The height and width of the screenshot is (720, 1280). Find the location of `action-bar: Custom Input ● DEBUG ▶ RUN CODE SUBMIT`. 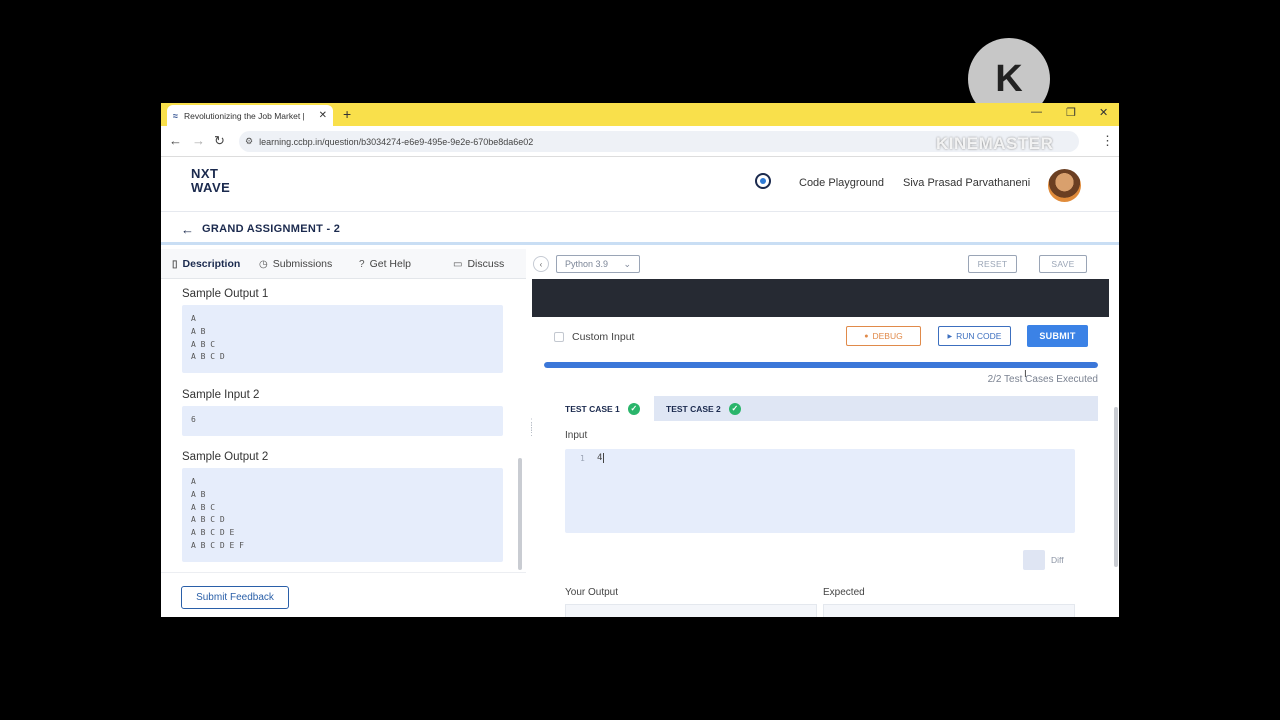

action-bar: Custom Input ● DEBUG ▶ RUN CODE SUBMIT is located at coordinates (825, 338).